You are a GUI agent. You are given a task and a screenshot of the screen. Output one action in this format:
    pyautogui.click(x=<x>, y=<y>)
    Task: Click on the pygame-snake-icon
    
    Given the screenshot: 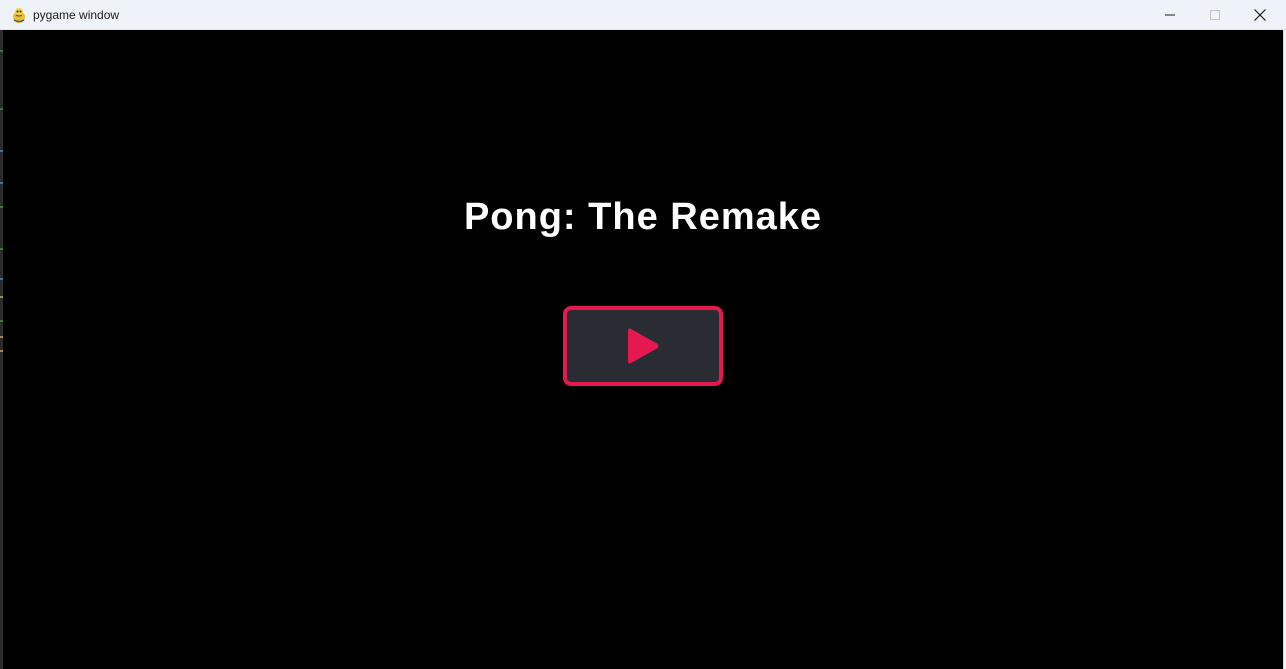 What is the action you would take?
    pyautogui.click(x=19, y=15)
    